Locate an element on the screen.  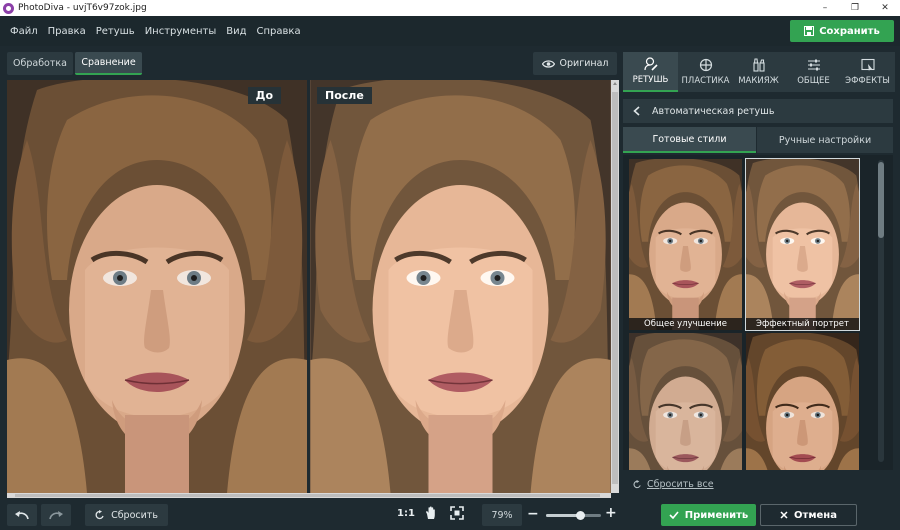
zoom-slider-fill is located at coordinates (563, 515).